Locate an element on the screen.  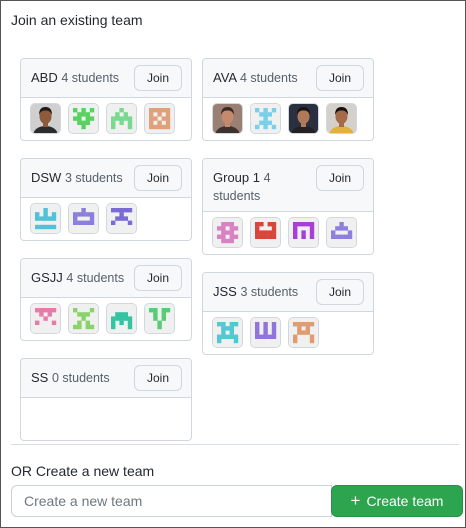
create-team-row: + Create team is located at coordinates (237, 501).